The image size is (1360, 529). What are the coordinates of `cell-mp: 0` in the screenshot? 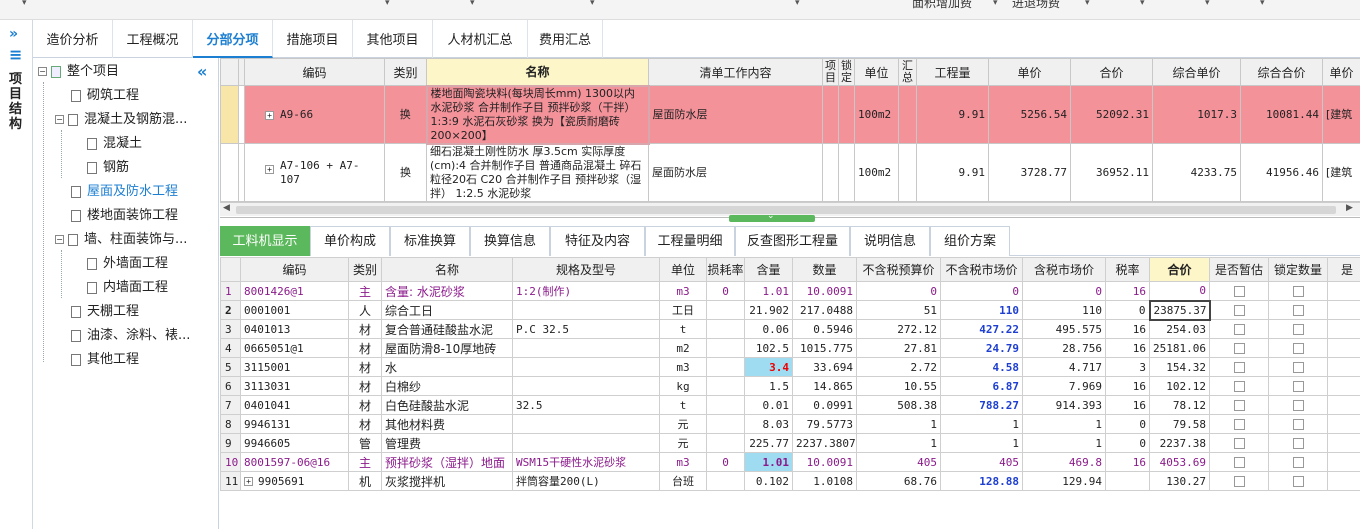 It's located at (981, 291).